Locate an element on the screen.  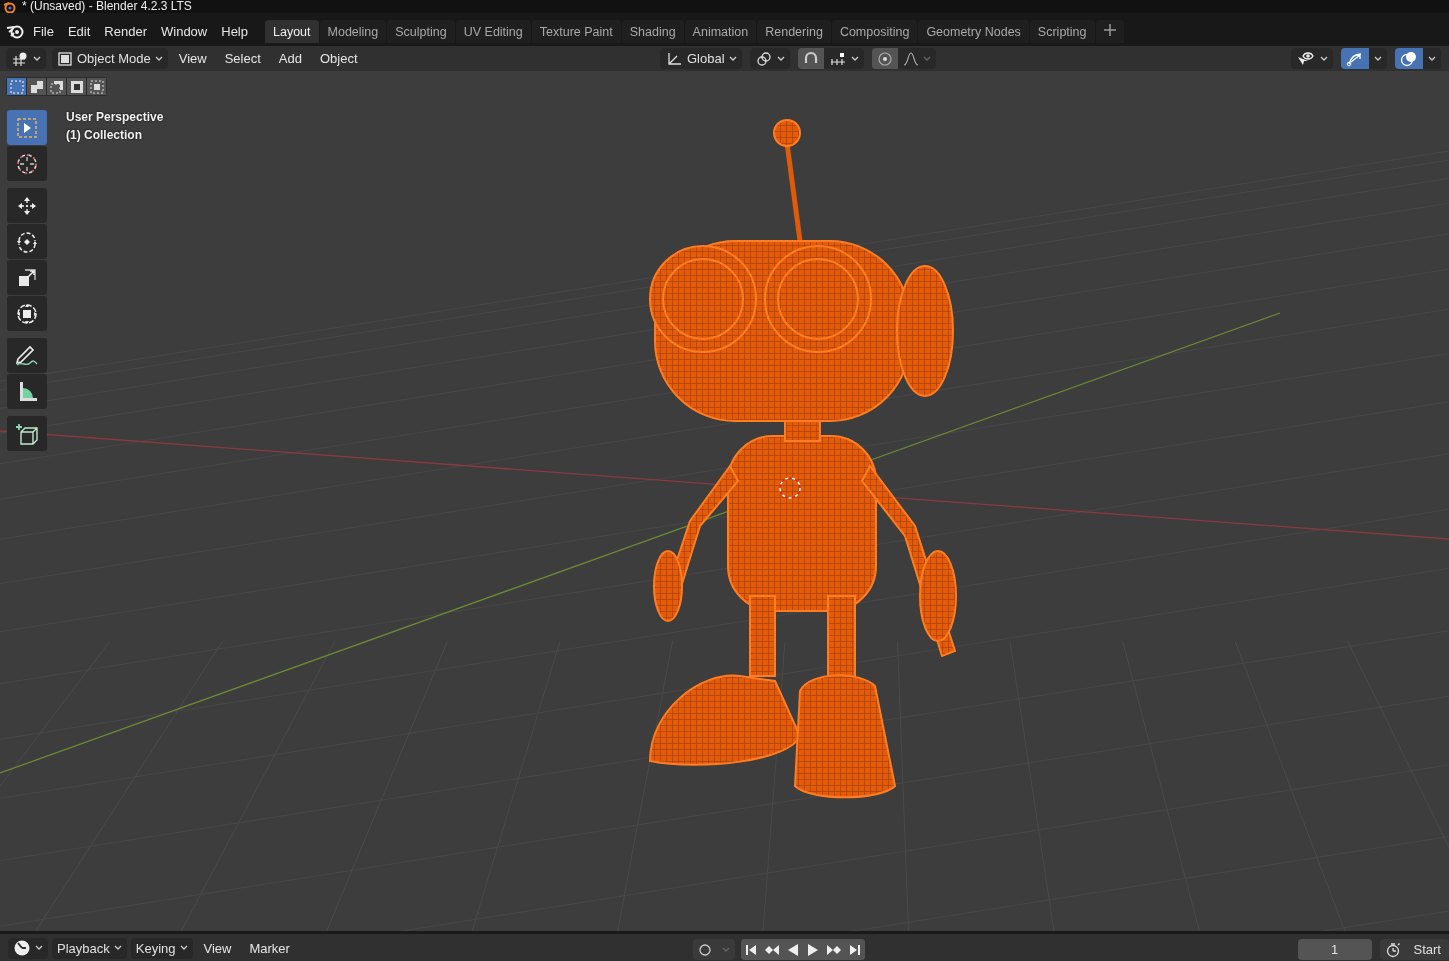
snap-target-dropdown is located at coordinates (843, 58).